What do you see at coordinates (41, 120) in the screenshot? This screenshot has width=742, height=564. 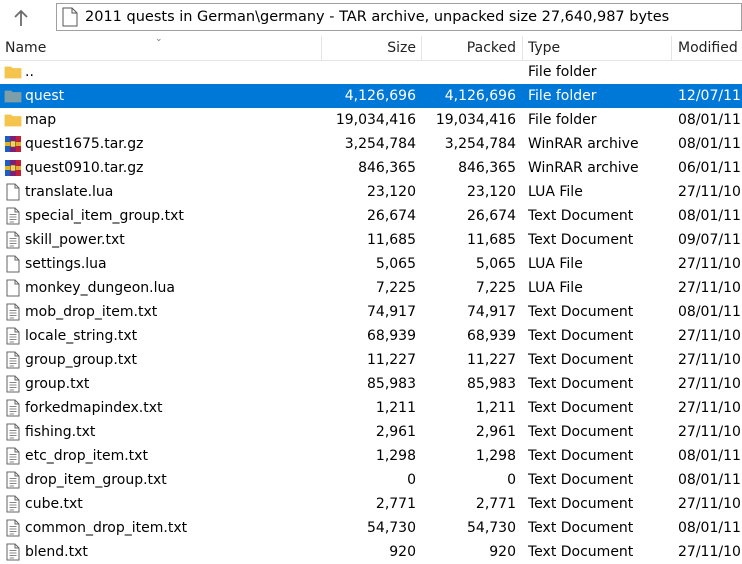 I see `file-name: map` at bounding box center [41, 120].